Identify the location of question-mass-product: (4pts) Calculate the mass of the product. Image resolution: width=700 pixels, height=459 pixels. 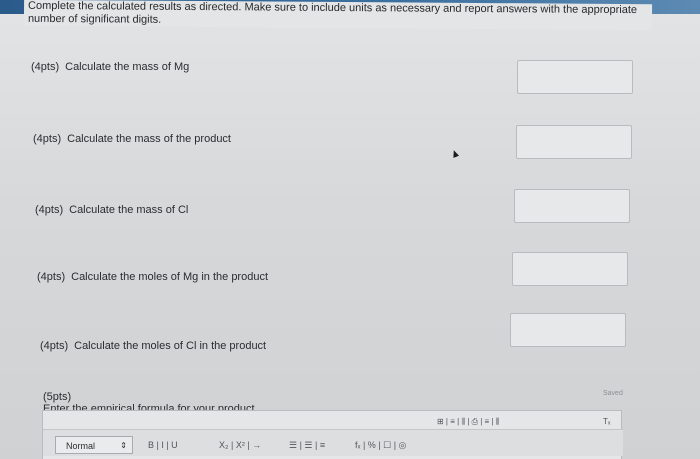
(132, 139).